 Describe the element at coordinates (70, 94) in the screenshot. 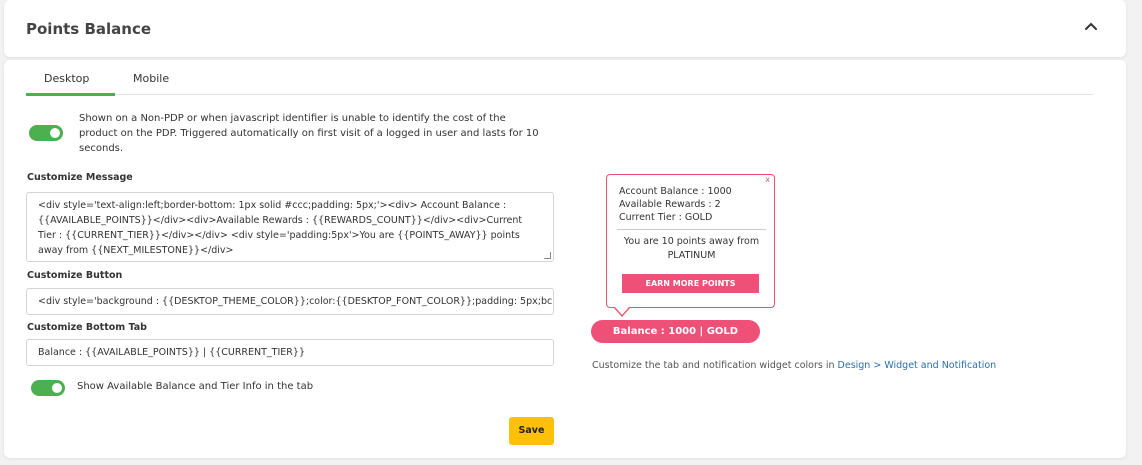

I see `active-tab-indicator` at that location.